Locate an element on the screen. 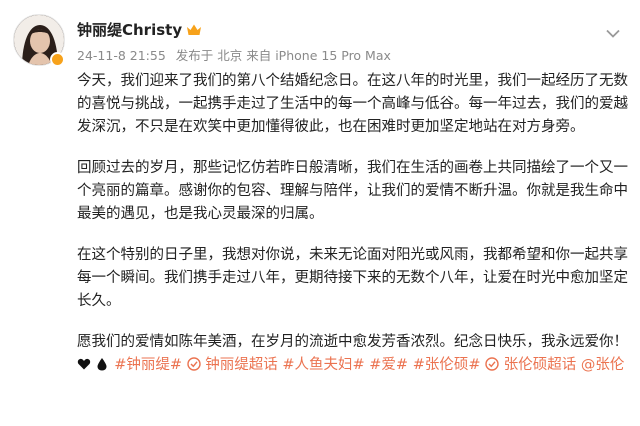 This screenshot has width=640, height=426. hashtag-link: #爱# is located at coordinates (388, 365).